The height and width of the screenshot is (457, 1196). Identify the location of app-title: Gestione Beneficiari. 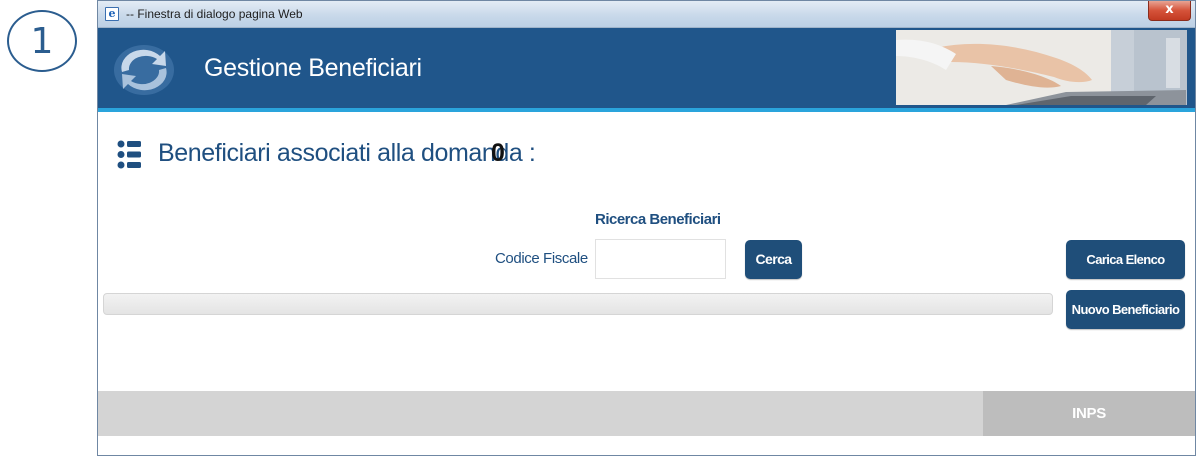
(313, 68).